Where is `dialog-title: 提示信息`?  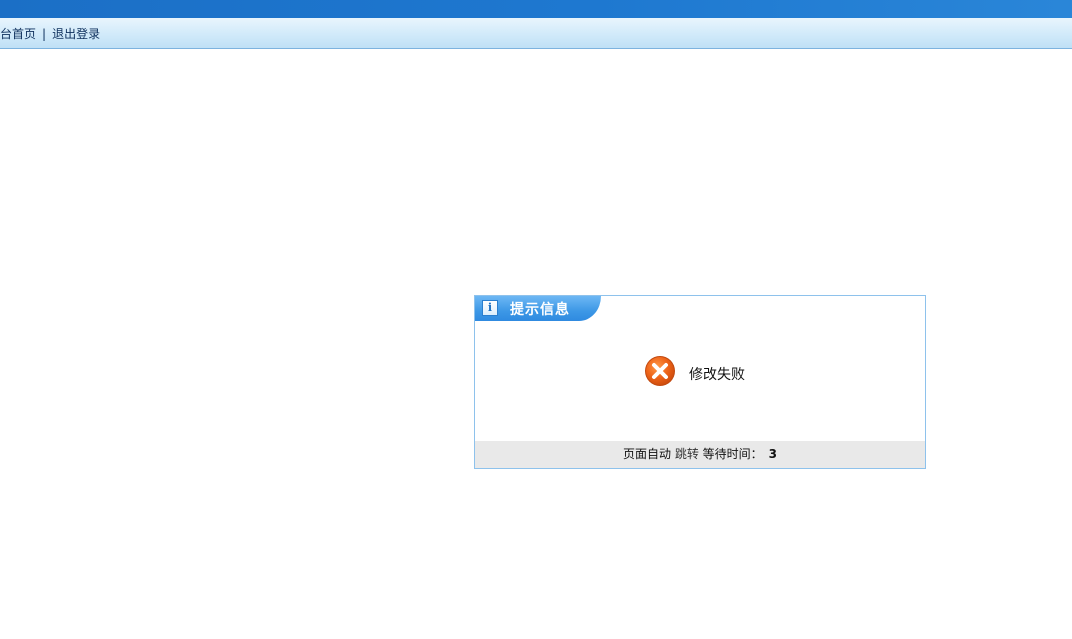 dialog-title: 提示信息 is located at coordinates (540, 310).